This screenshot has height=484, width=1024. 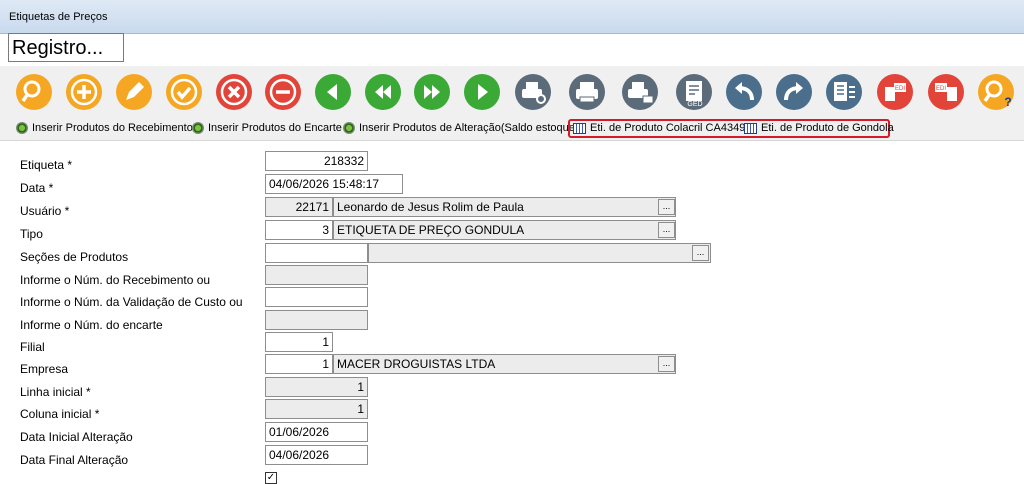 What do you see at coordinates (74, 460) in the screenshot?
I see `data-final-label: Data Final Alteração` at bounding box center [74, 460].